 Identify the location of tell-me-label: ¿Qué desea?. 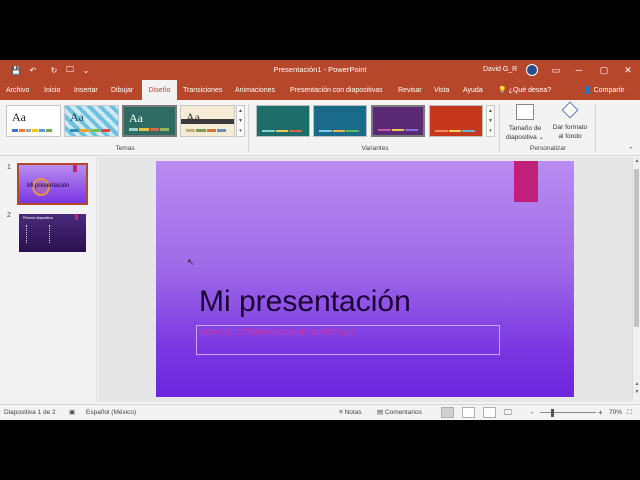
(530, 90).